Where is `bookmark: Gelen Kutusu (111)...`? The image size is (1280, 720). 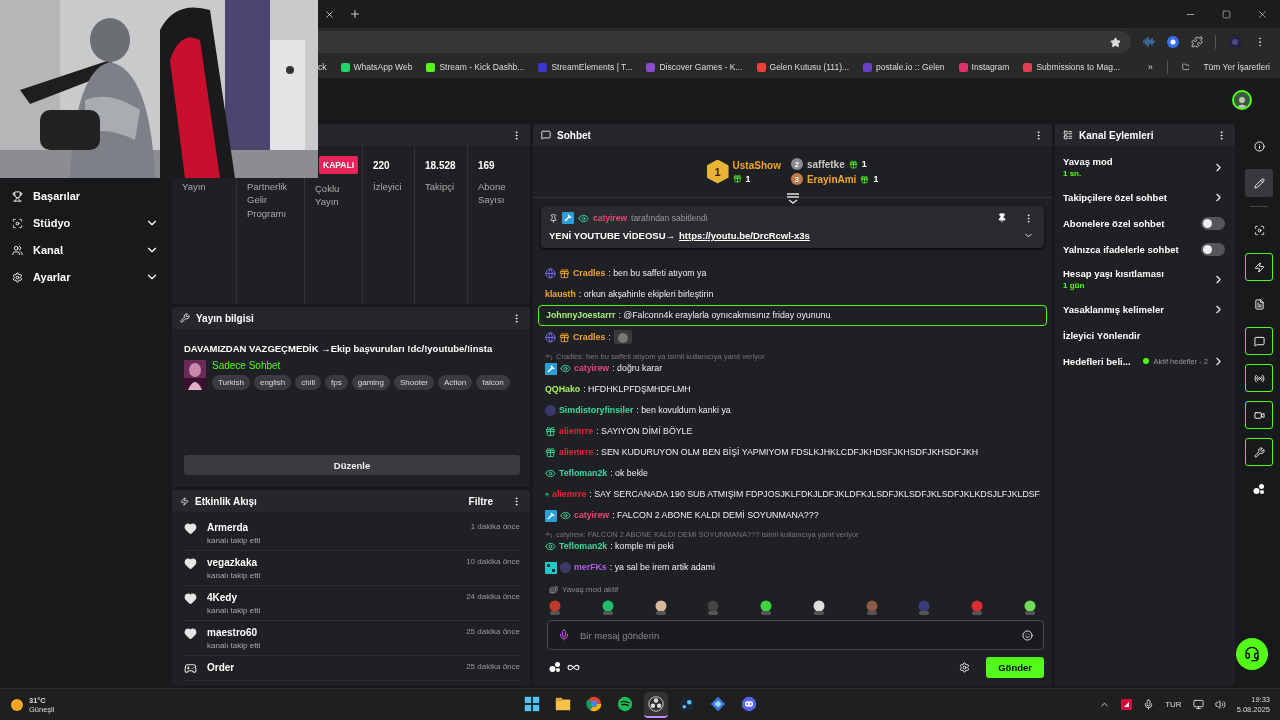
bookmark: Gelen Kutusu (111)... is located at coordinates (803, 67).